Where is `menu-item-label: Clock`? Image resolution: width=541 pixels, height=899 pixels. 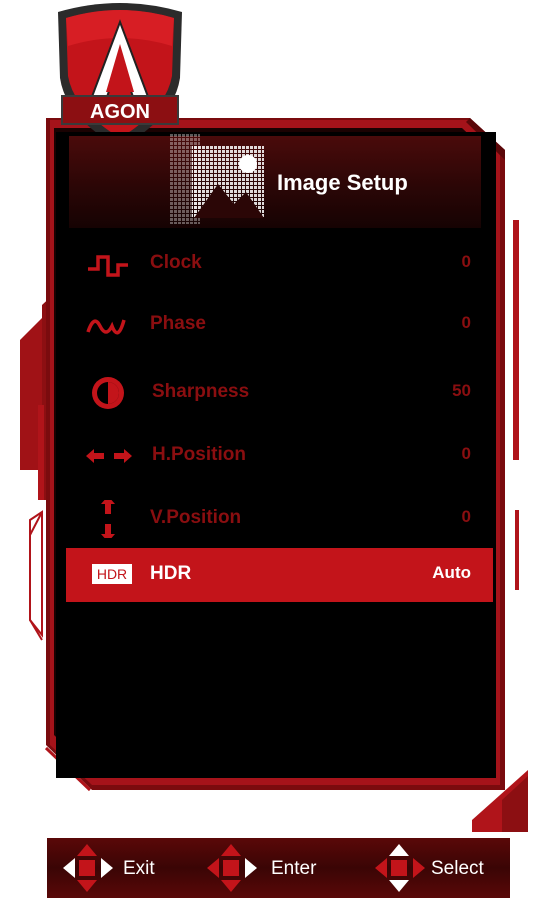 menu-item-label: Clock is located at coordinates (176, 262).